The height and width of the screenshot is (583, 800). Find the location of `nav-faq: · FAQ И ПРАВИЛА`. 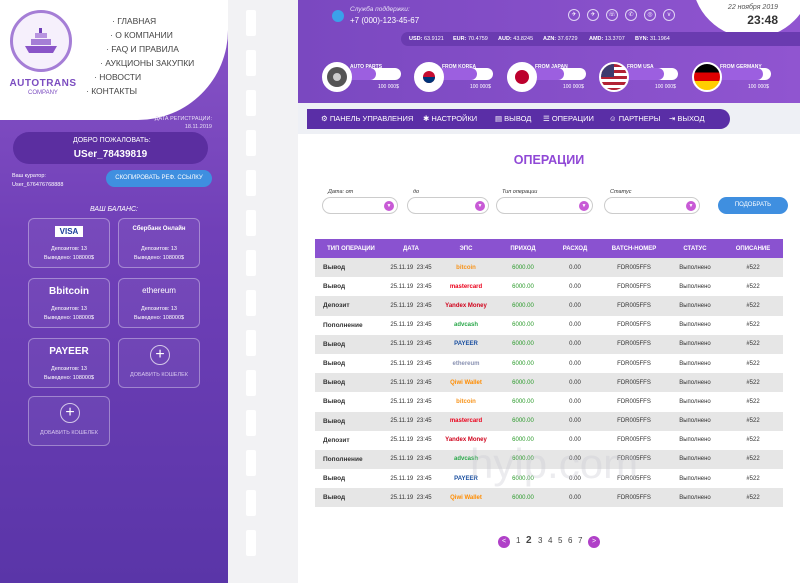

nav-faq: · FAQ И ПРАВИЛА is located at coordinates (142, 49).